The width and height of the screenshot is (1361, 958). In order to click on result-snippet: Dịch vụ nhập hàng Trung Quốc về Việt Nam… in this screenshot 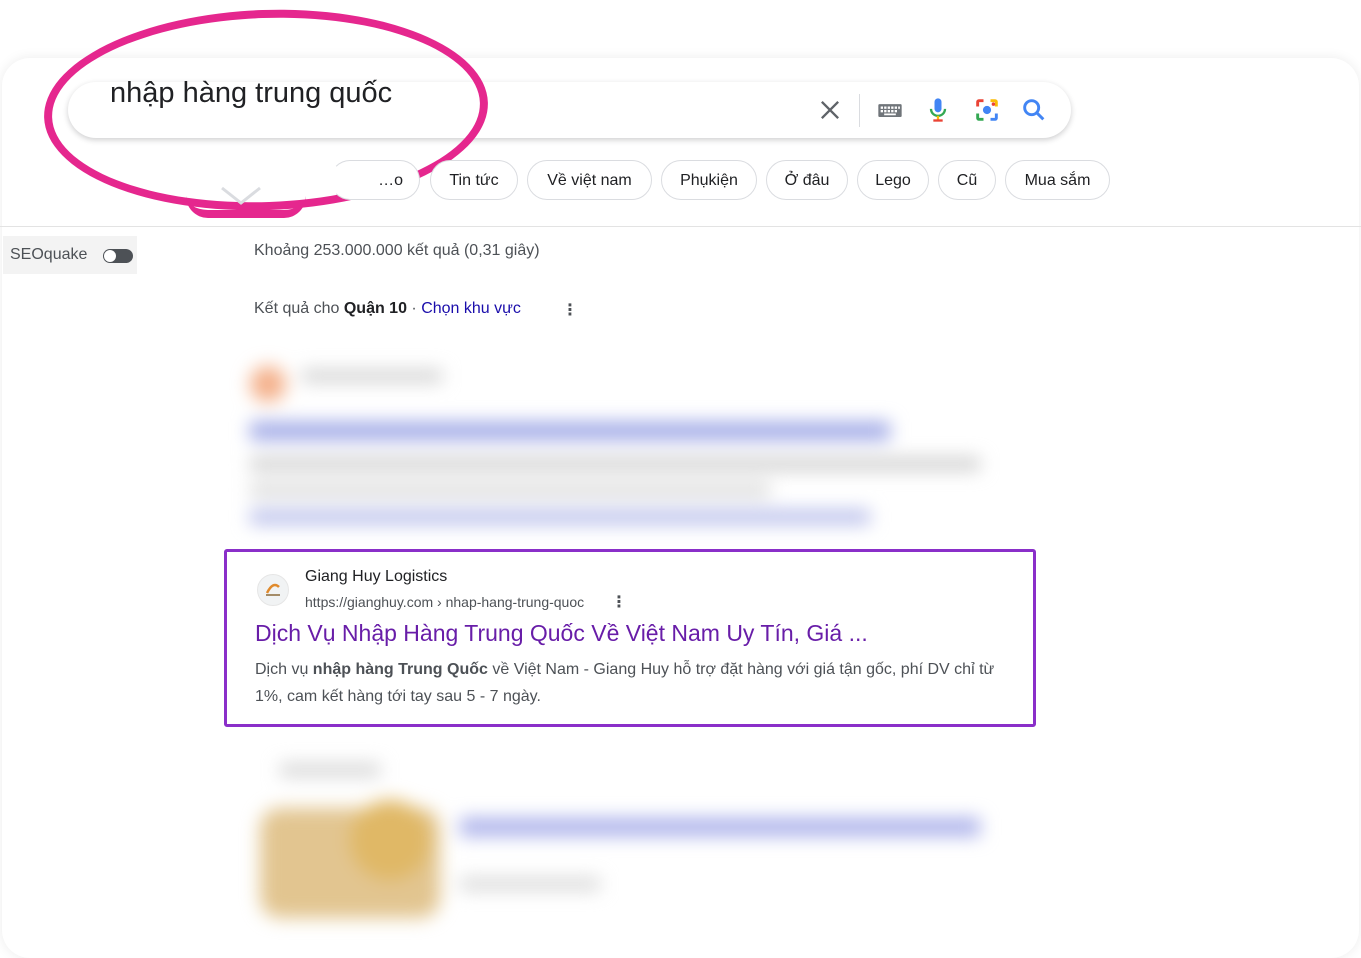, I will do `click(625, 683)`.